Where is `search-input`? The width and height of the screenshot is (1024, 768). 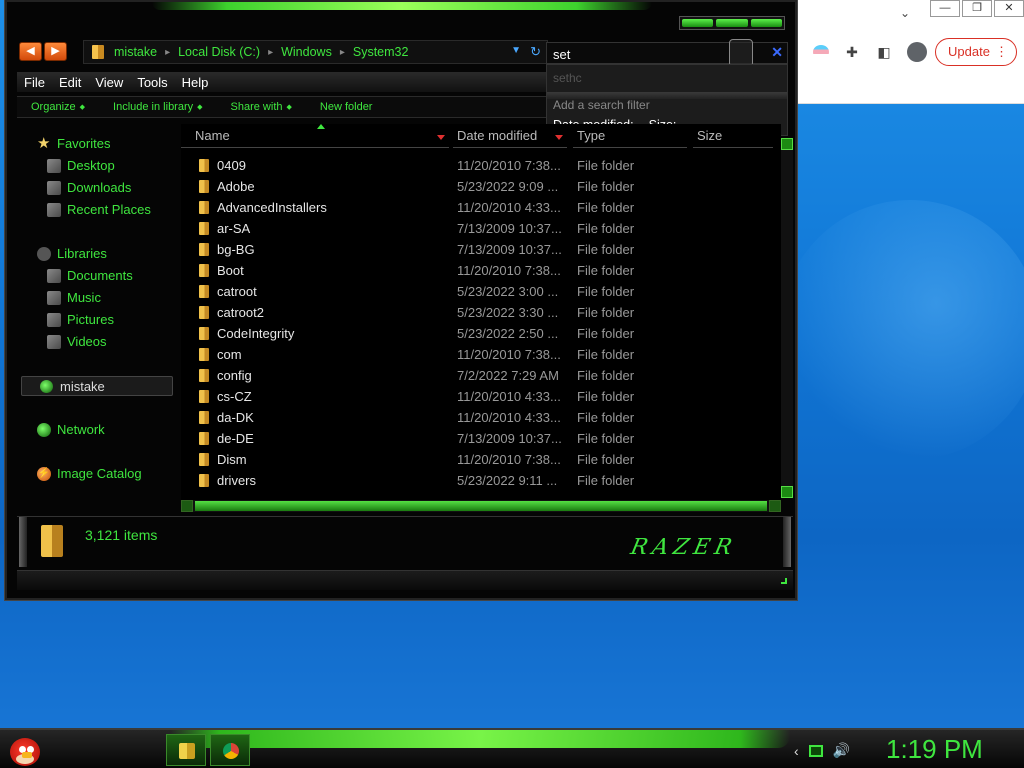 search-input is located at coordinates (653, 54).